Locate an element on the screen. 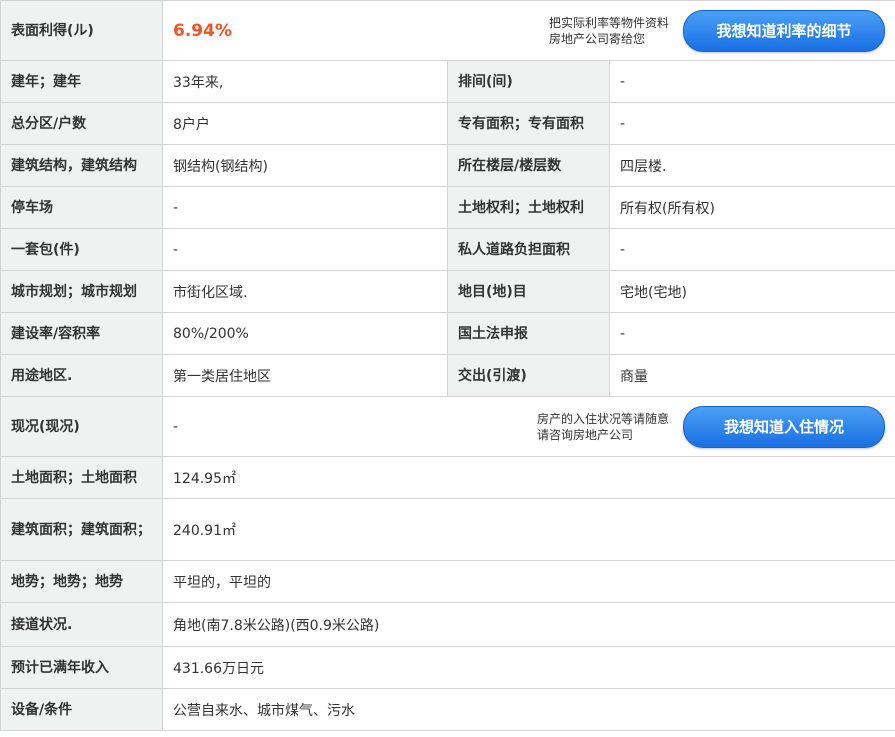  row-value: 四层楼. is located at coordinates (751, 165).